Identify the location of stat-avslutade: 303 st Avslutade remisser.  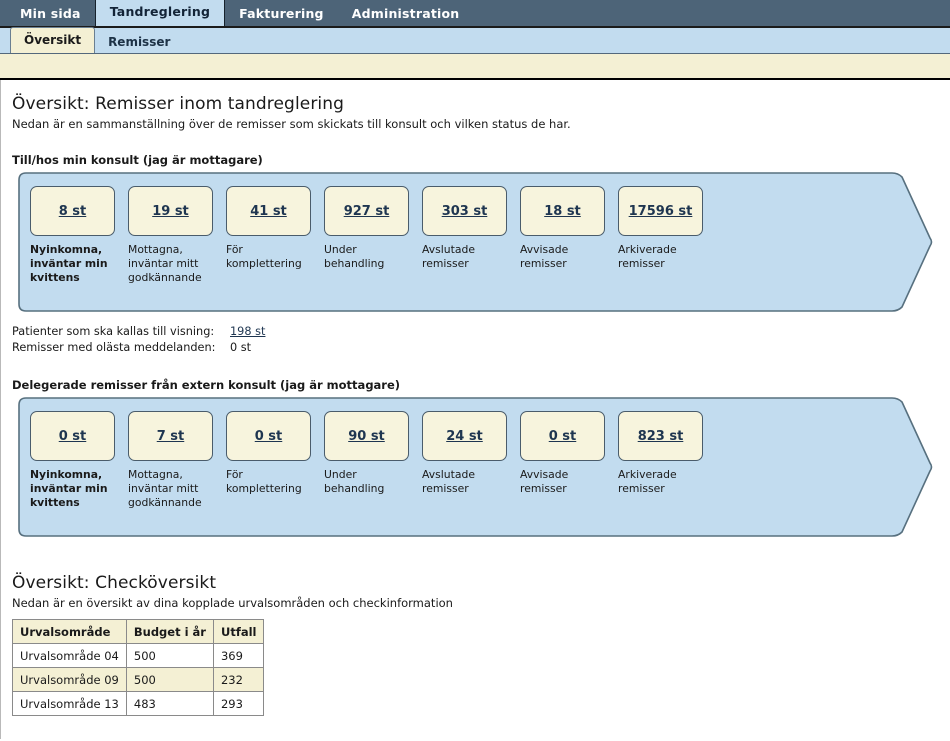
(464, 235).